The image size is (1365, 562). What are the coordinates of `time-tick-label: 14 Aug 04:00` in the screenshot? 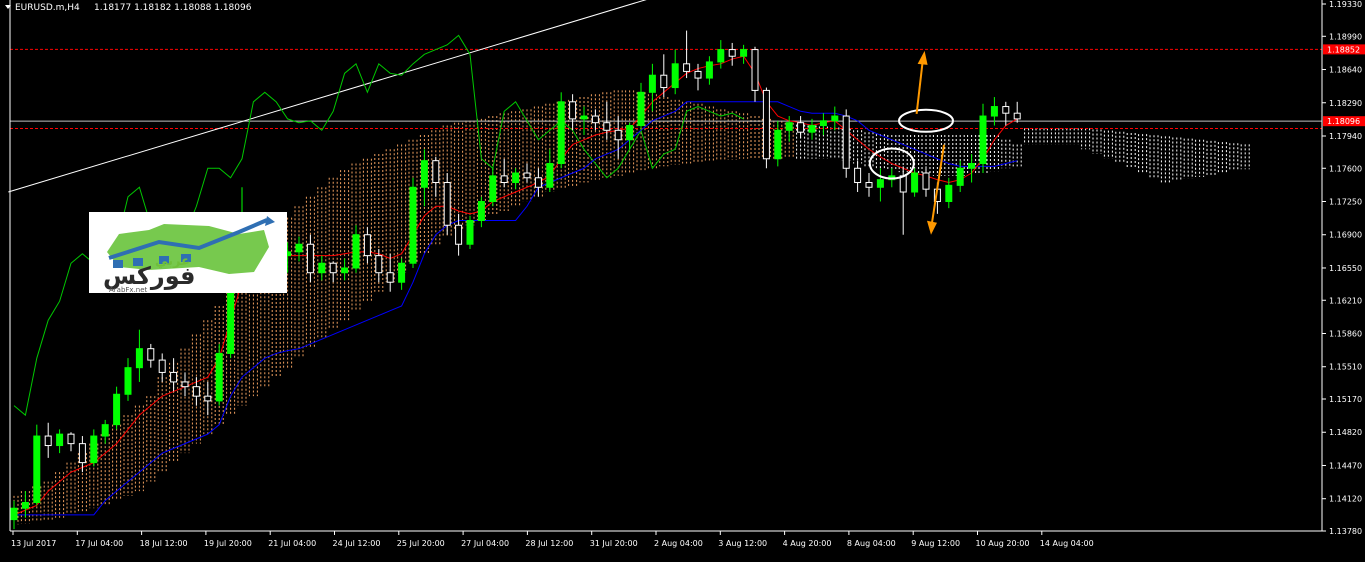 It's located at (1067, 543).